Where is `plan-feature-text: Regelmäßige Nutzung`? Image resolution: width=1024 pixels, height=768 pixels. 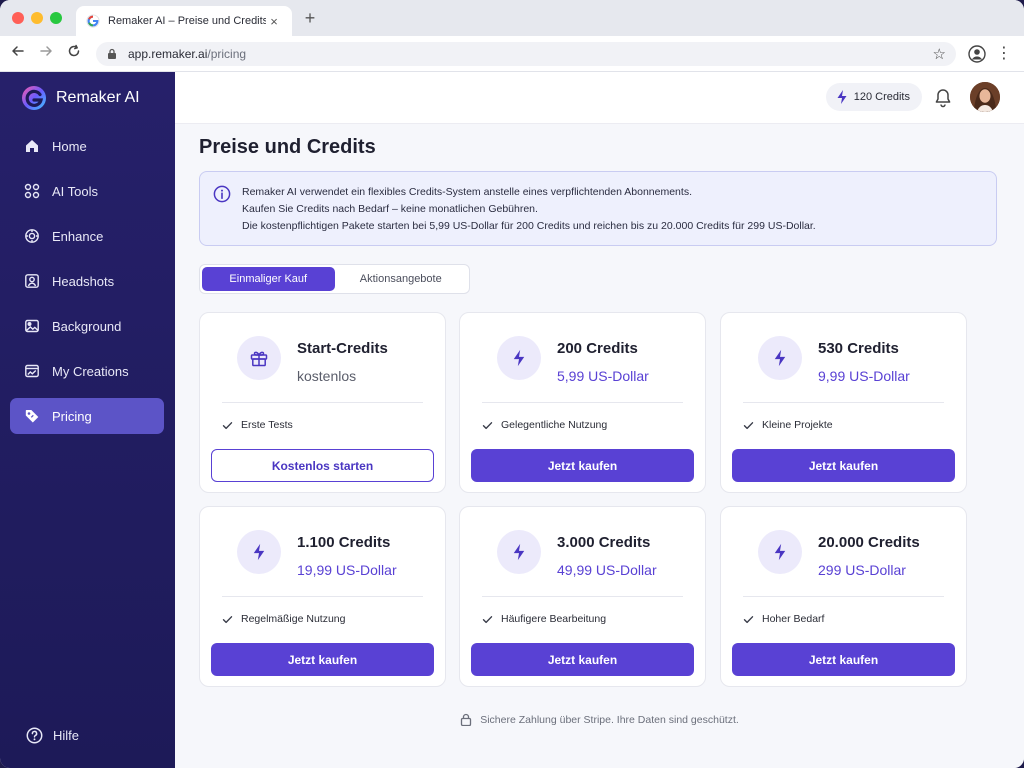 plan-feature-text: Regelmäßige Nutzung is located at coordinates (293, 619).